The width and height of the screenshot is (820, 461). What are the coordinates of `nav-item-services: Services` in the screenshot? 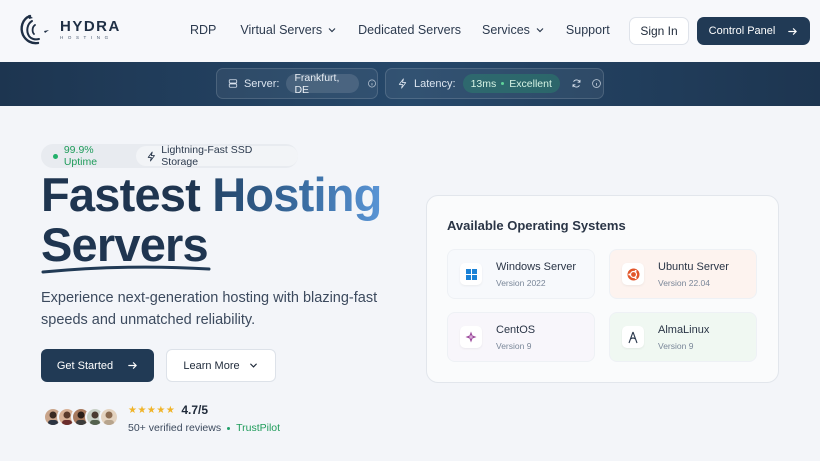 It's located at (513, 30).